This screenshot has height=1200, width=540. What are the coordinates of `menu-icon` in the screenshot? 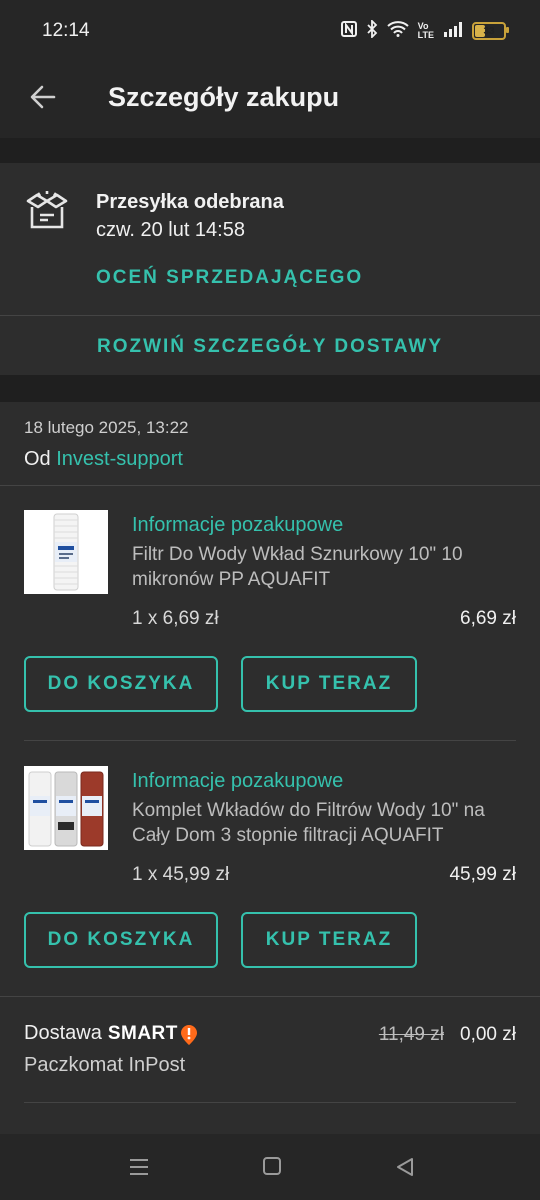 It's located at (139, 1169).